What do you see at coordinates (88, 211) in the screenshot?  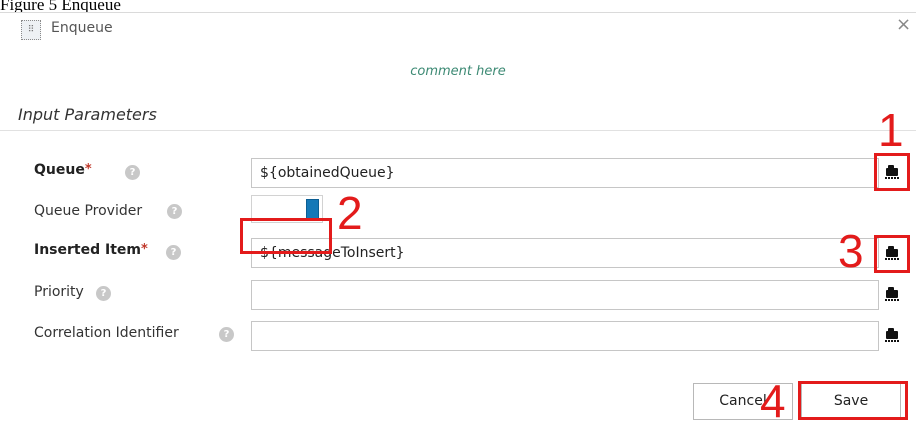 I see `queue-provider-label: Queue Provider` at bounding box center [88, 211].